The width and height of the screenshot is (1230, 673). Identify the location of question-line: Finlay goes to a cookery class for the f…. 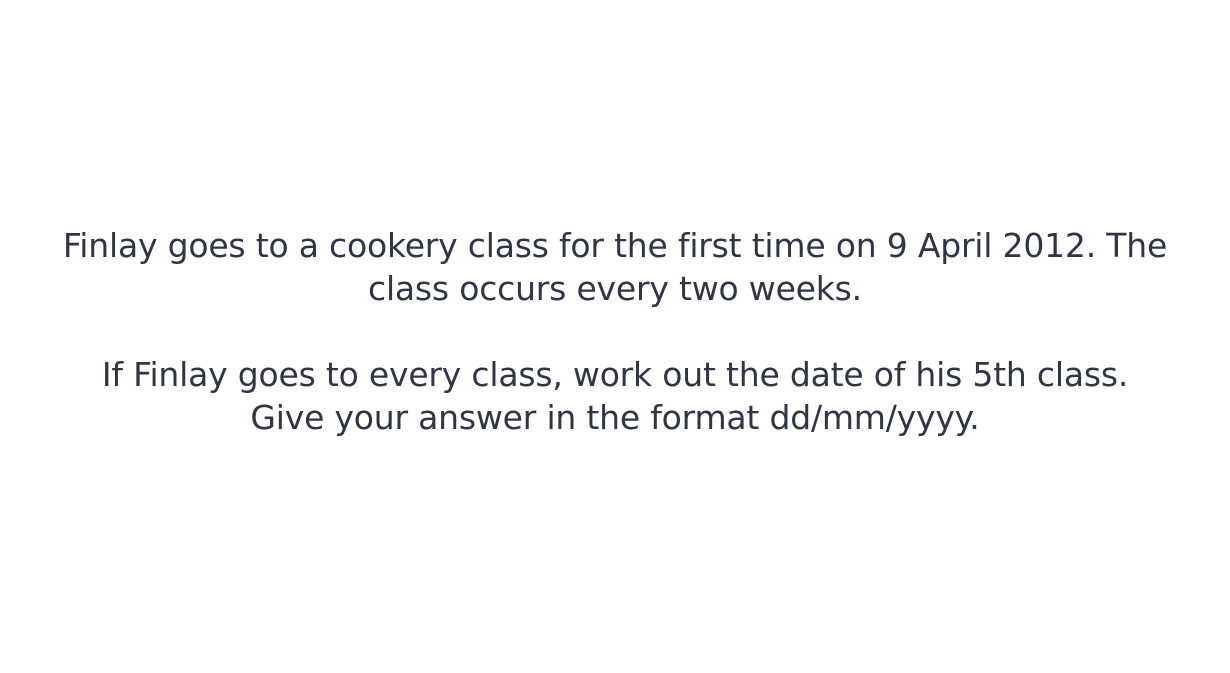
(615, 245).